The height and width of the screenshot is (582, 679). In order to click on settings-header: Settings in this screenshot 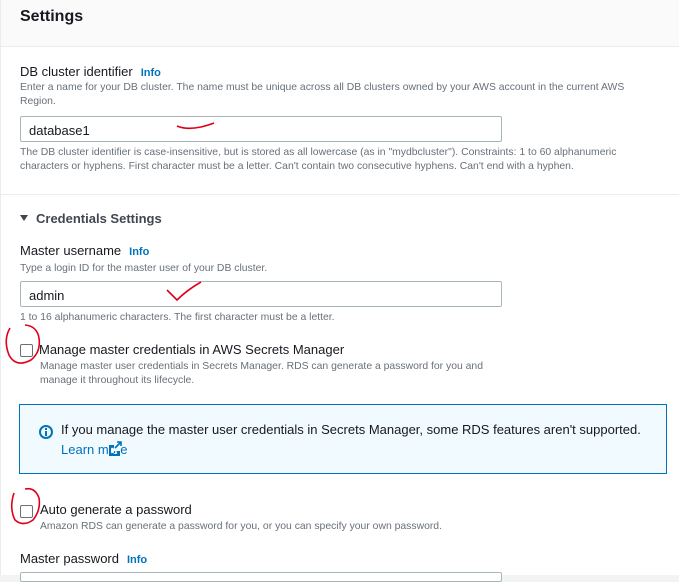, I will do `click(340, 23)`.